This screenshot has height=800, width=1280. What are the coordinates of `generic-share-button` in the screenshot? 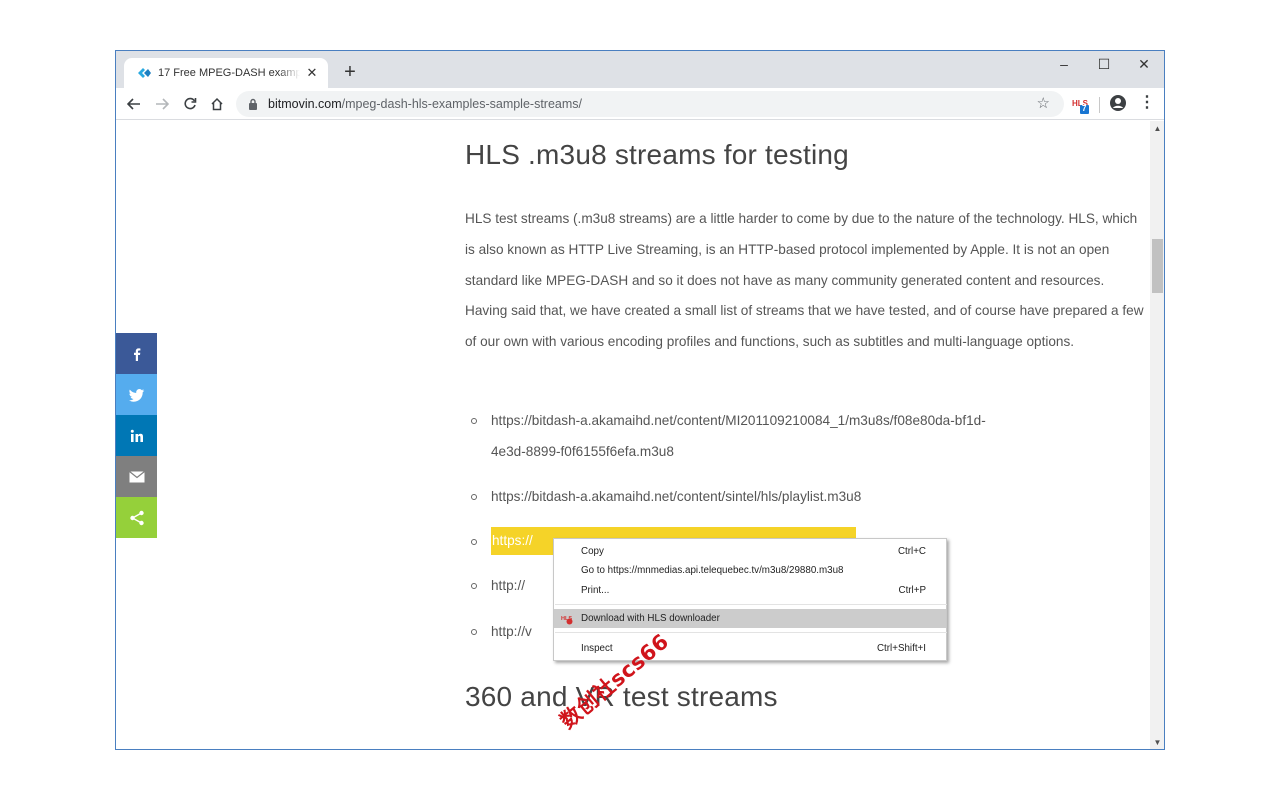 It's located at (136, 517).